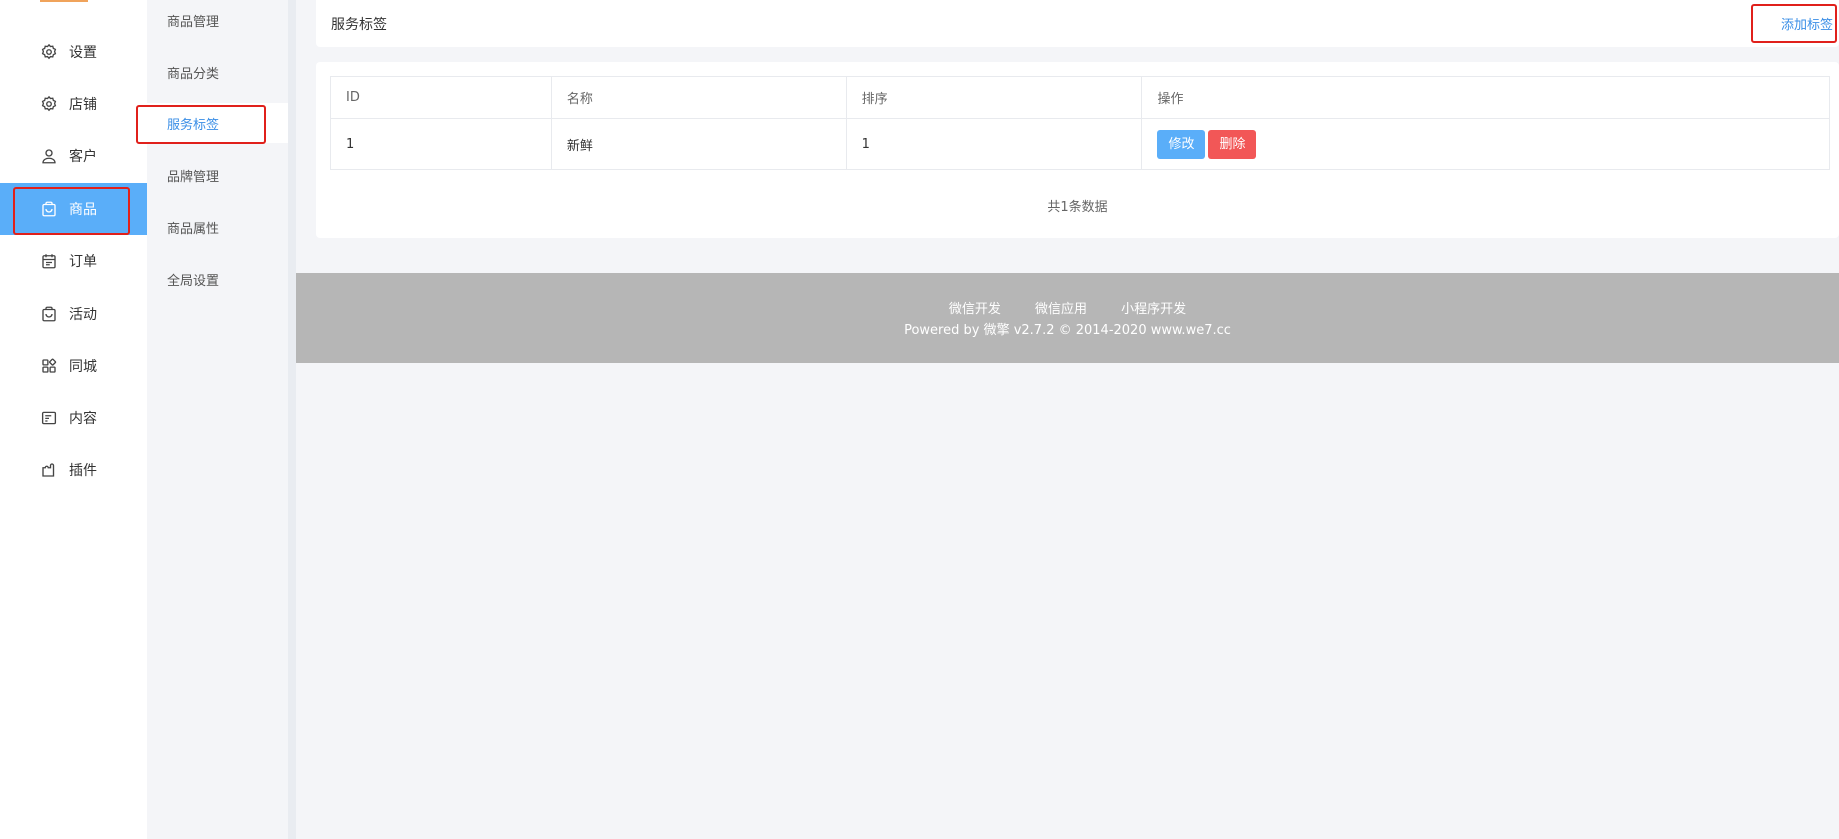  I want to click on sidebar-item-settings: 设置, so click(73, 52).